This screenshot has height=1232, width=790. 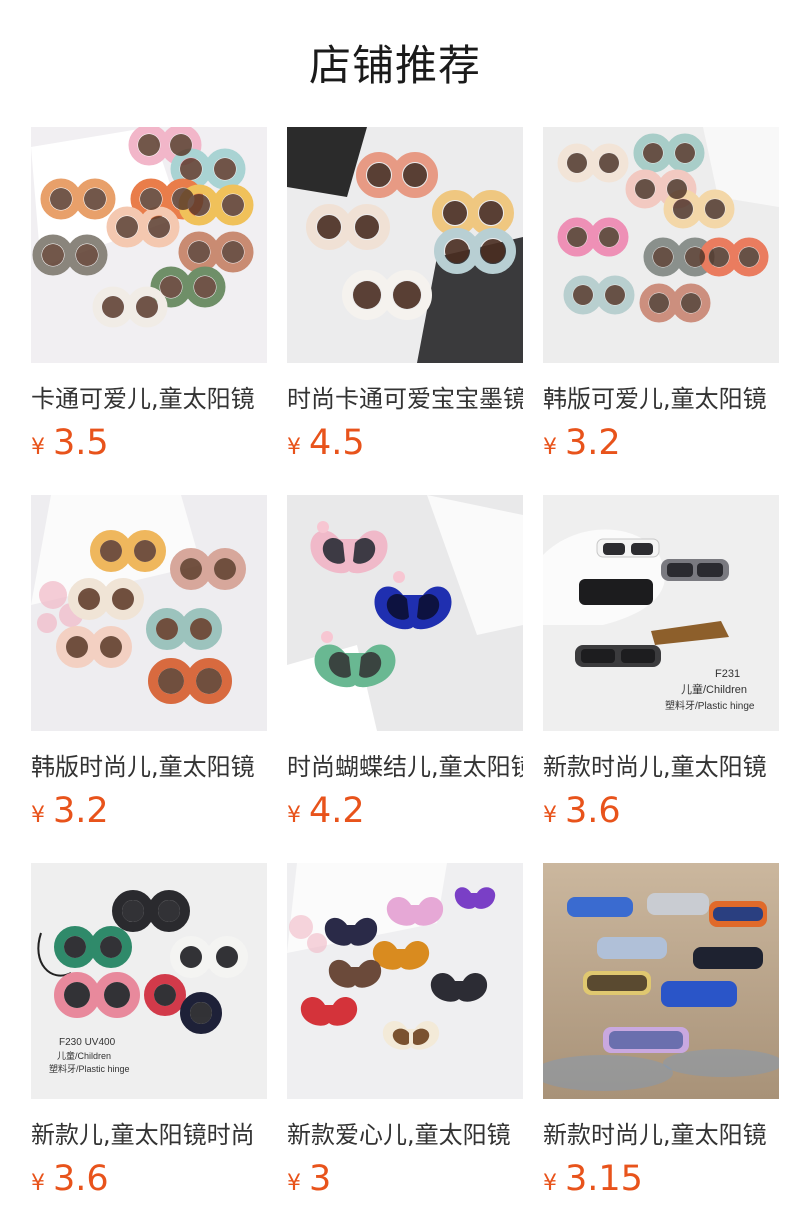 What do you see at coordinates (149, 1135) in the screenshot?
I see `product-name: 新款儿,童太阳镜时尚` at bounding box center [149, 1135].